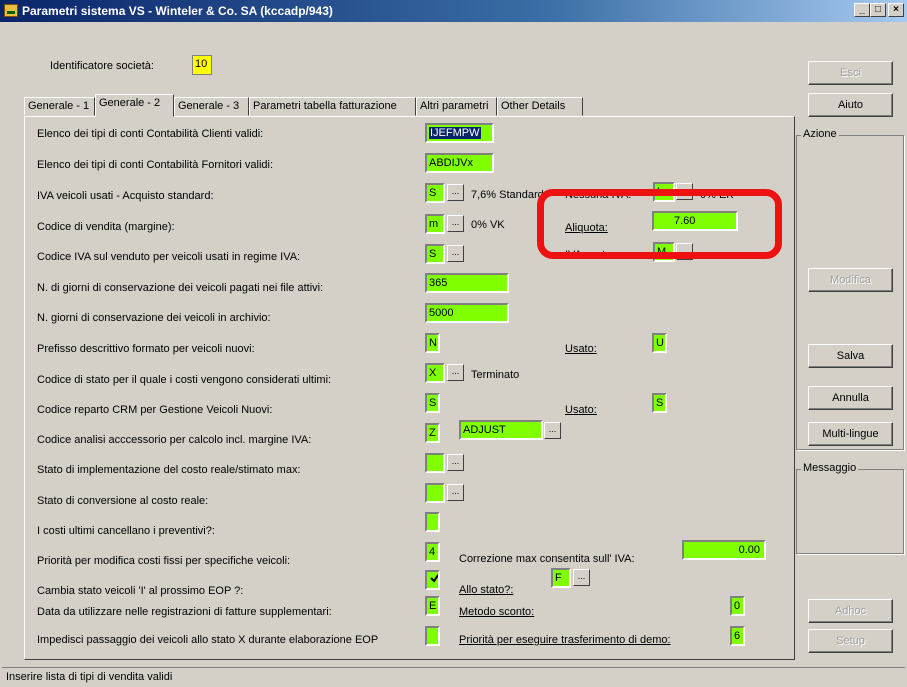 The image size is (907, 687). I want to click on aiuto-button: Aiuto, so click(850, 105).